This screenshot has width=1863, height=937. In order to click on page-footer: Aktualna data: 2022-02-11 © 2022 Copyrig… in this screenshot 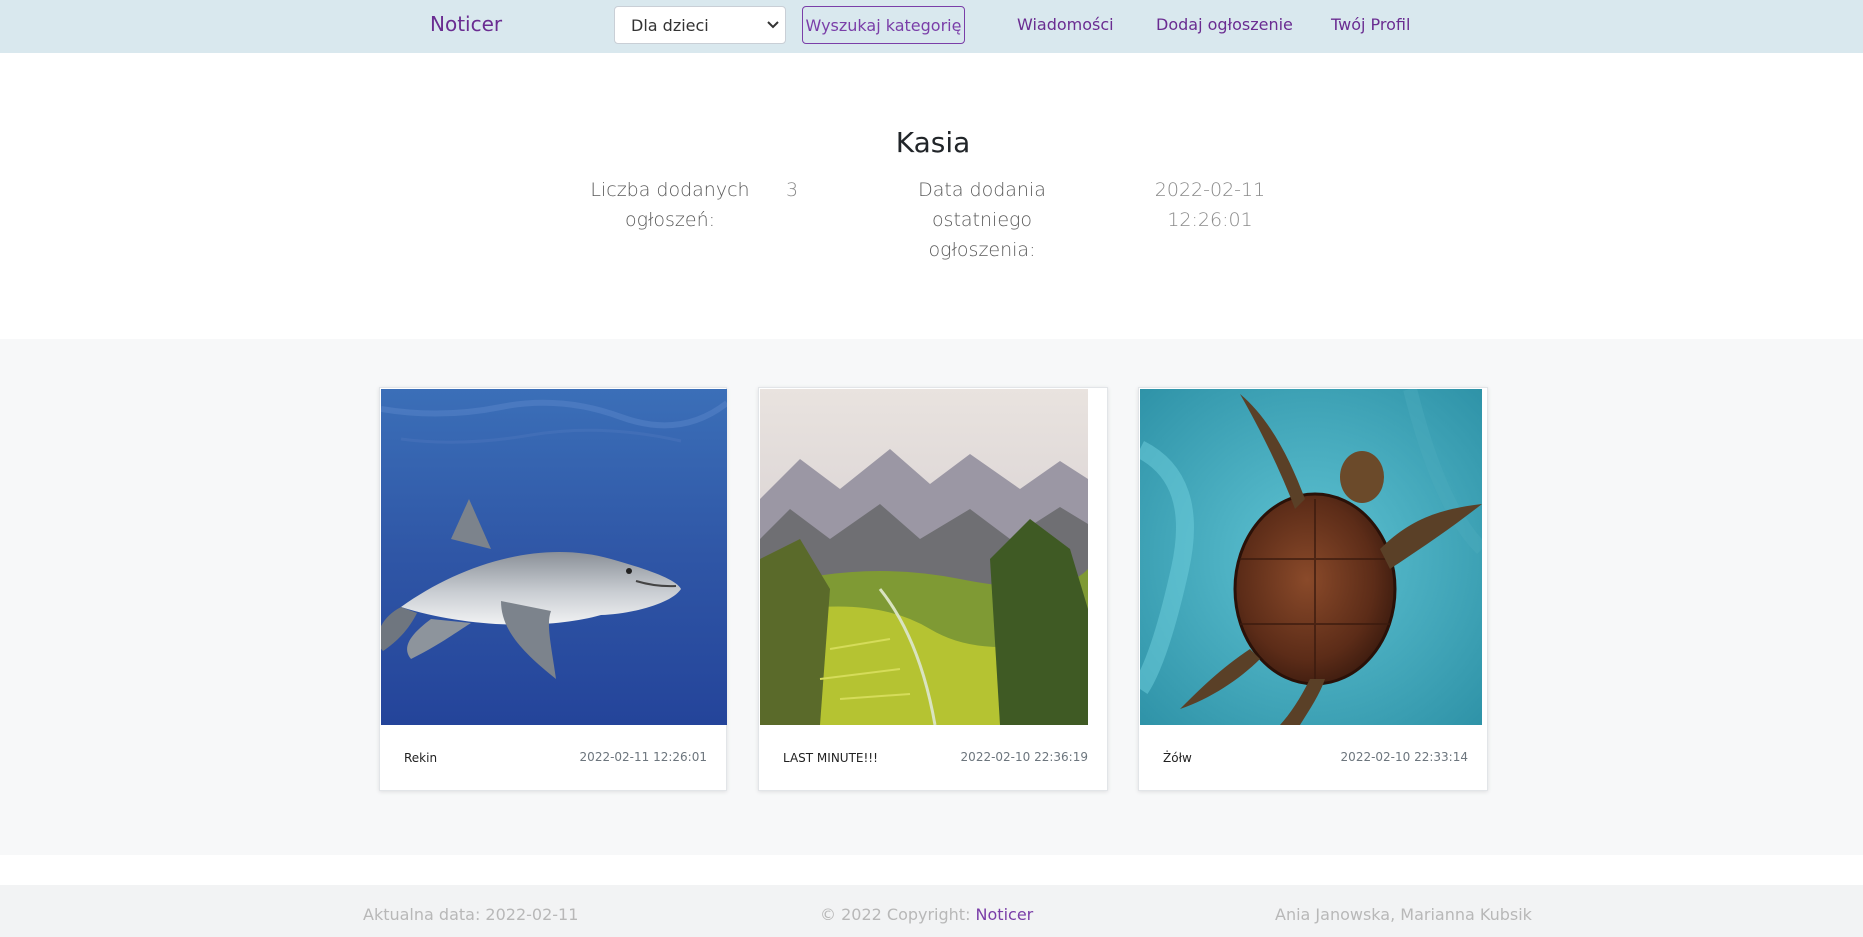, I will do `click(931, 911)`.